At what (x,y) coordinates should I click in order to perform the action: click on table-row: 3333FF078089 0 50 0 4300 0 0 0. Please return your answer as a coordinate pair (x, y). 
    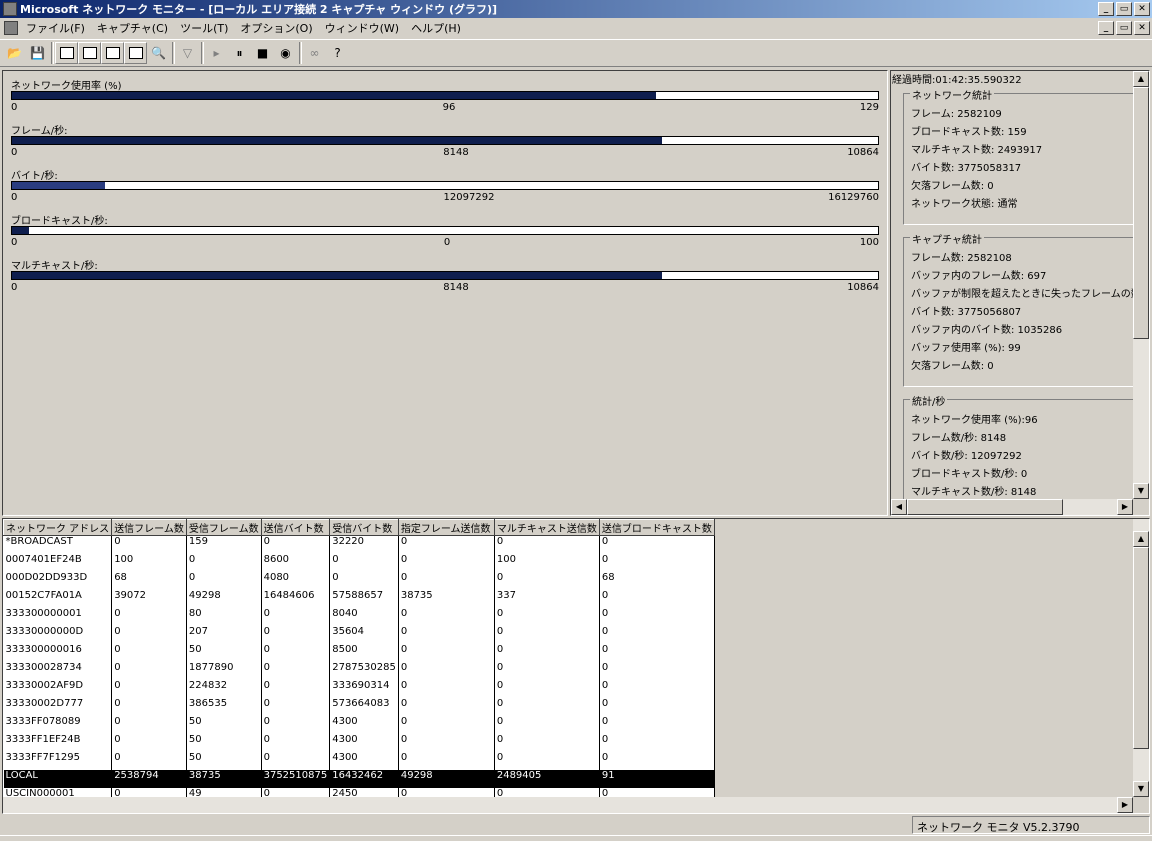
    Looking at the image, I should click on (359, 724).